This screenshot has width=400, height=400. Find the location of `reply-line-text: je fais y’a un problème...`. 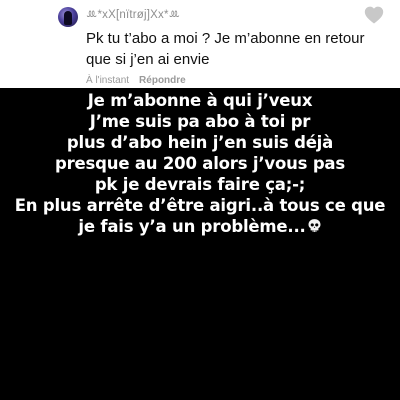

reply-line-text: je fais y’a un problème... is located at coordinates (192, 226).